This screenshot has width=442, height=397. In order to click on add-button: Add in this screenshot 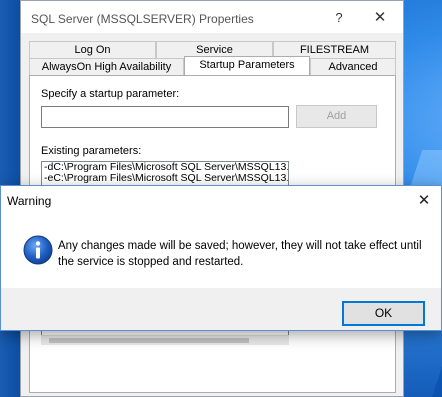, I will do `click(336, 116)`.